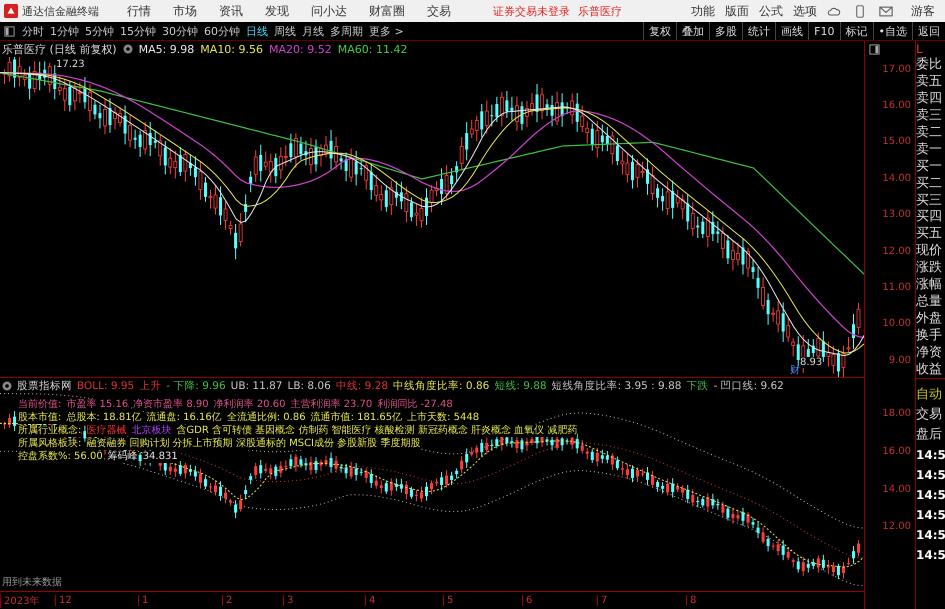  I want to click on more-button: 更多 >, so click(386, 31).